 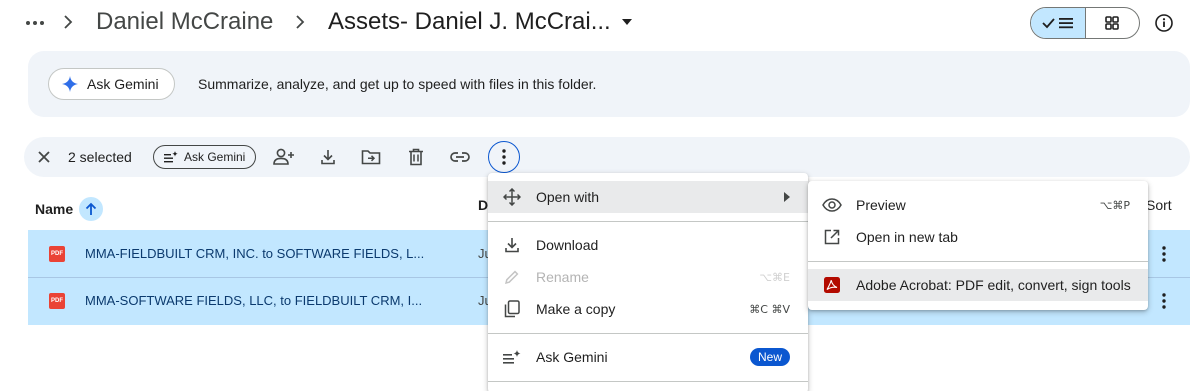 I want to click on open-in-new-icon, so click(x=832, y=237).